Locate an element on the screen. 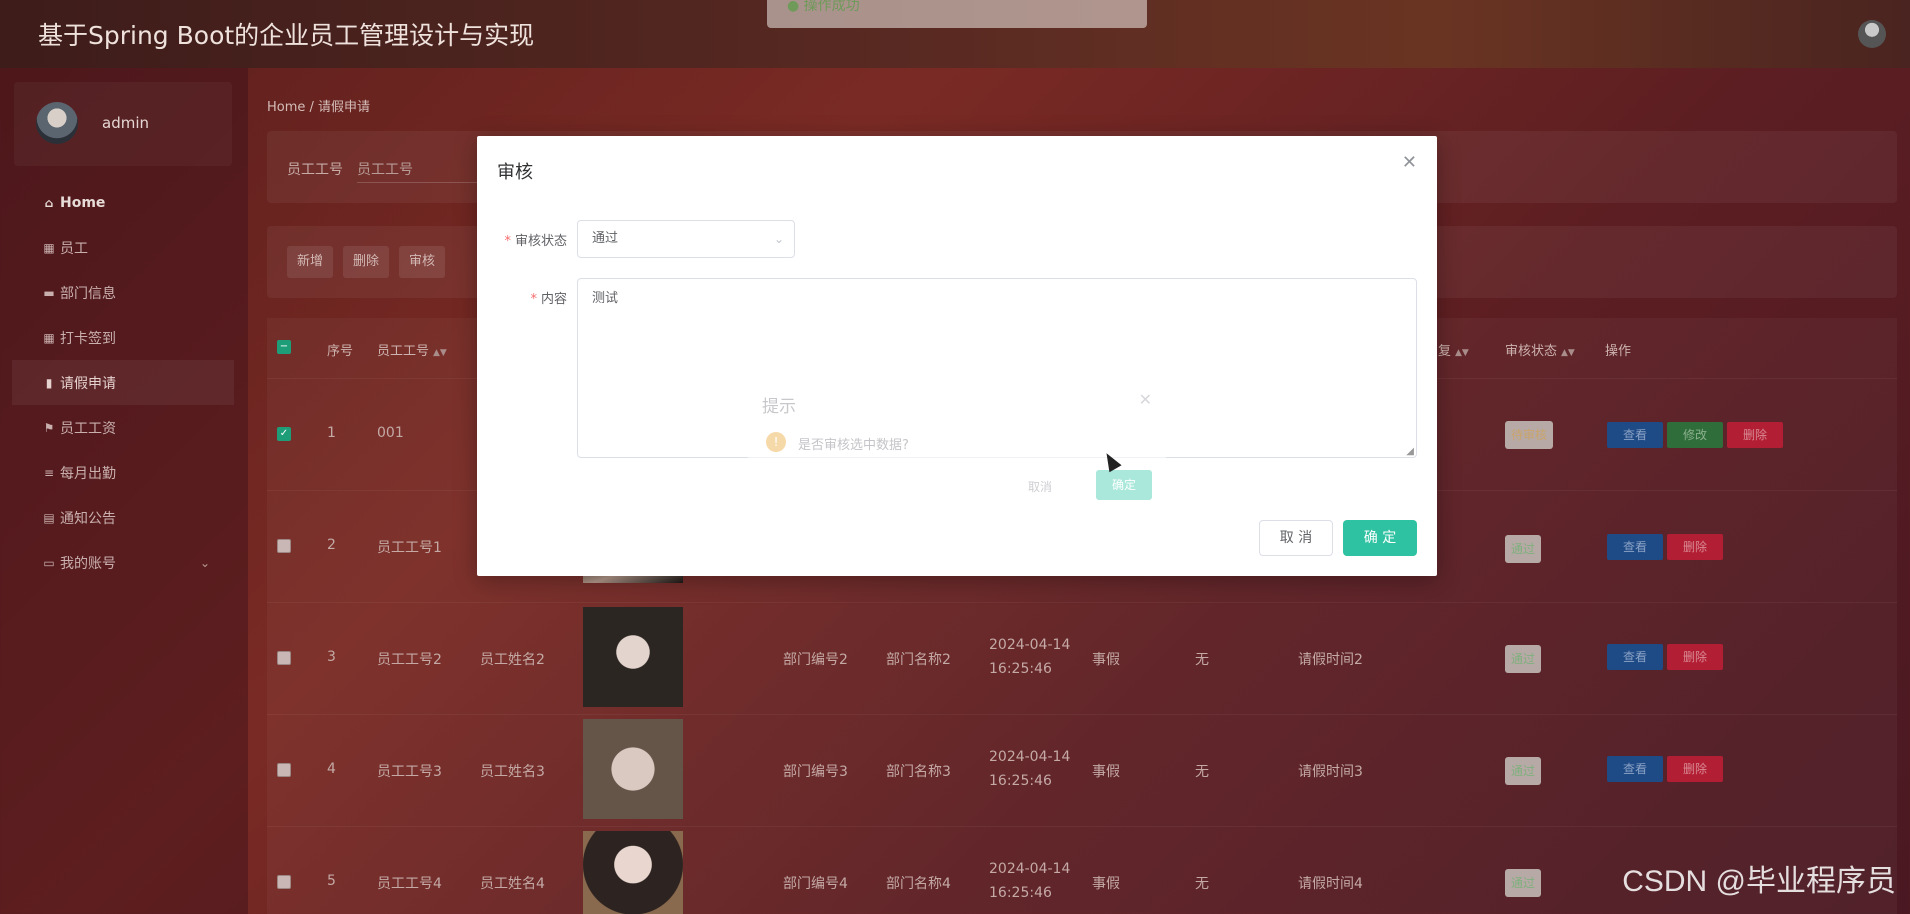 This screenshot has height=914, width=1910. resize-handle-icon: ◢ is located at coordinates (1410, 451).